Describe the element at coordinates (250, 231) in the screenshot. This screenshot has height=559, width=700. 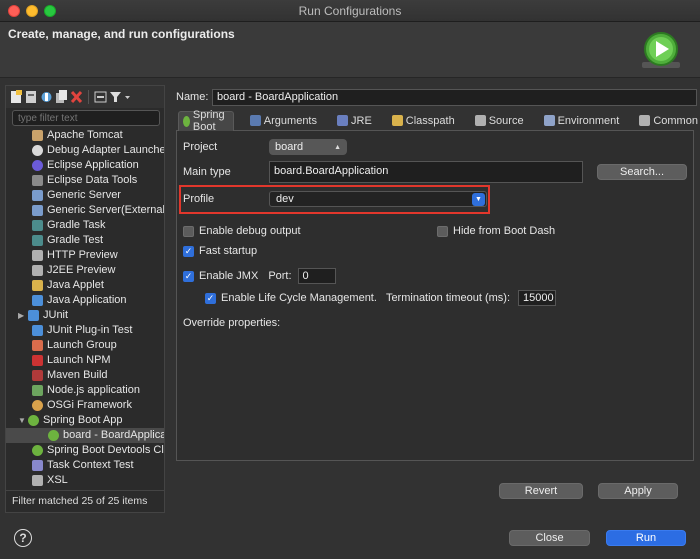
I see `enable-debug-label: Enable debug output` at that location.